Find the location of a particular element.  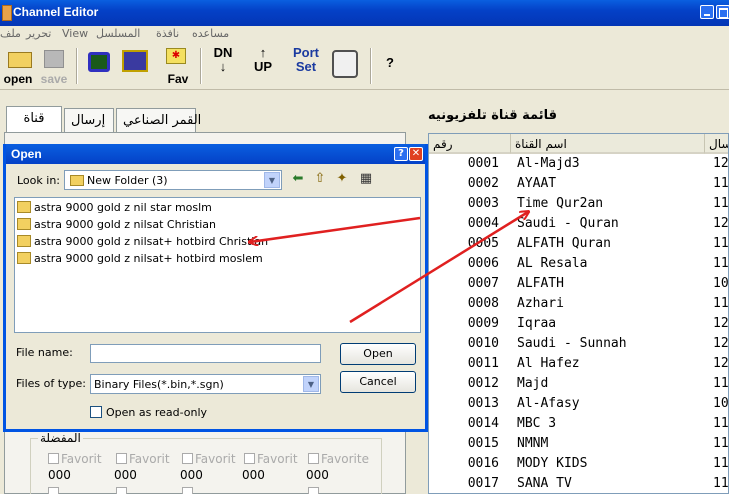

tab-satellite: القمر الصناعي is located at coordinates (158, 120).